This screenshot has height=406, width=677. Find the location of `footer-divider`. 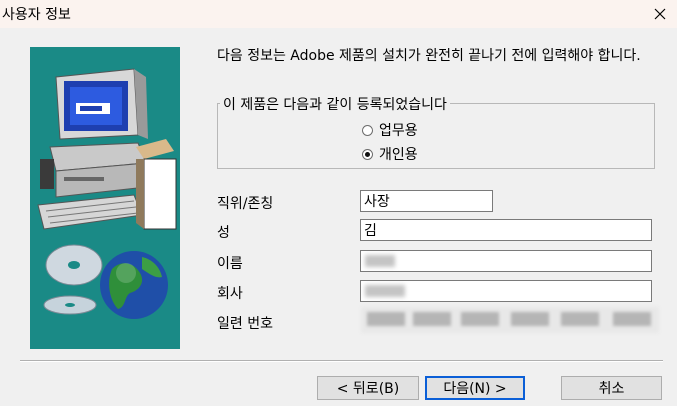

footer-divider is located at coordinates (341, 361).